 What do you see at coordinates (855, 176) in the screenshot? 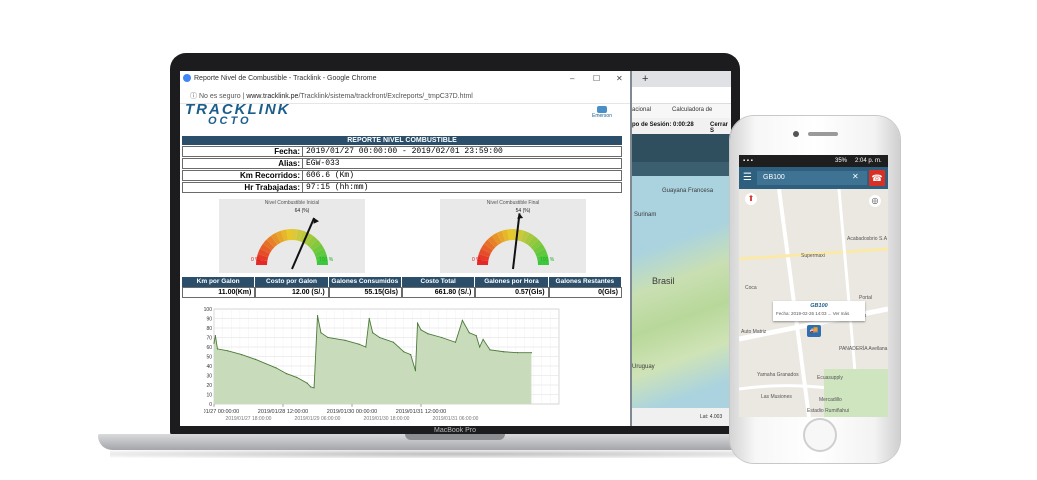
I see `clear-search-icon: ✕` at bounding box center [855, 176].